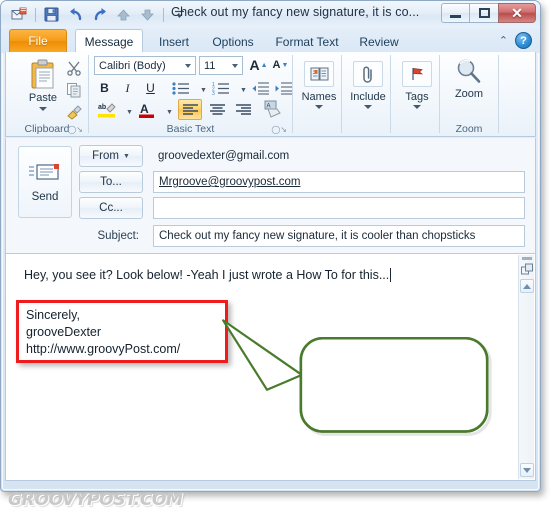 The image size is (556, 520). I want to click on italic-icon: I, so click(127, 87).